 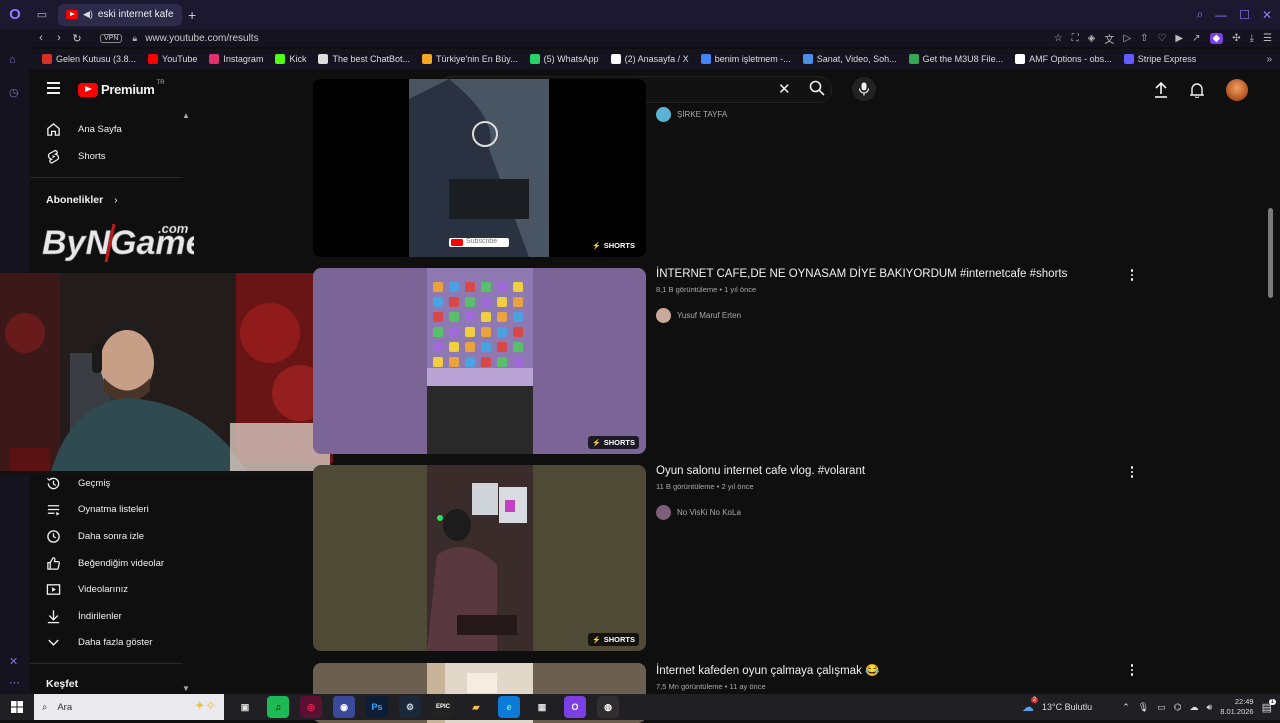 What do you see at coordinates (702, 114) in the screenshot?
I see `channel-name: ŞİRKE TAYFA` at bounding box center [702, 114].